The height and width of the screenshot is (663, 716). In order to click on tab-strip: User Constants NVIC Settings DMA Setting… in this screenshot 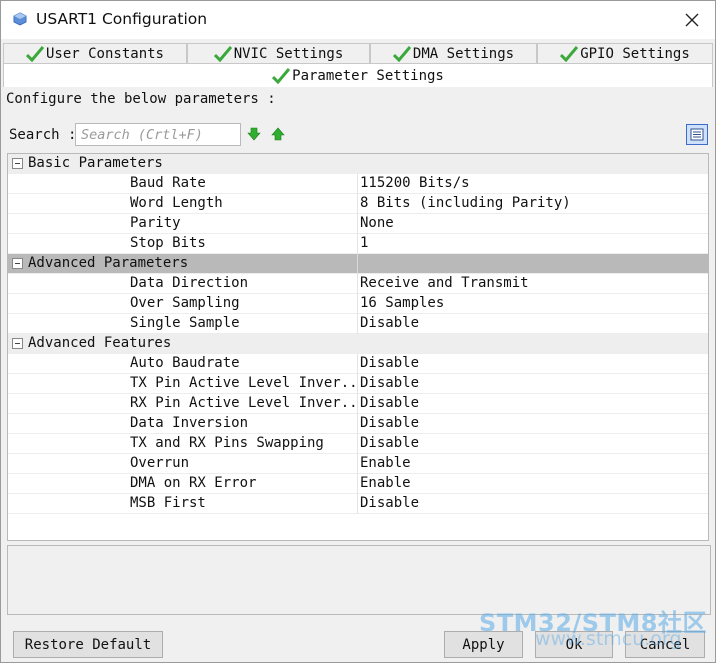, I will do `click(358, 64)`.